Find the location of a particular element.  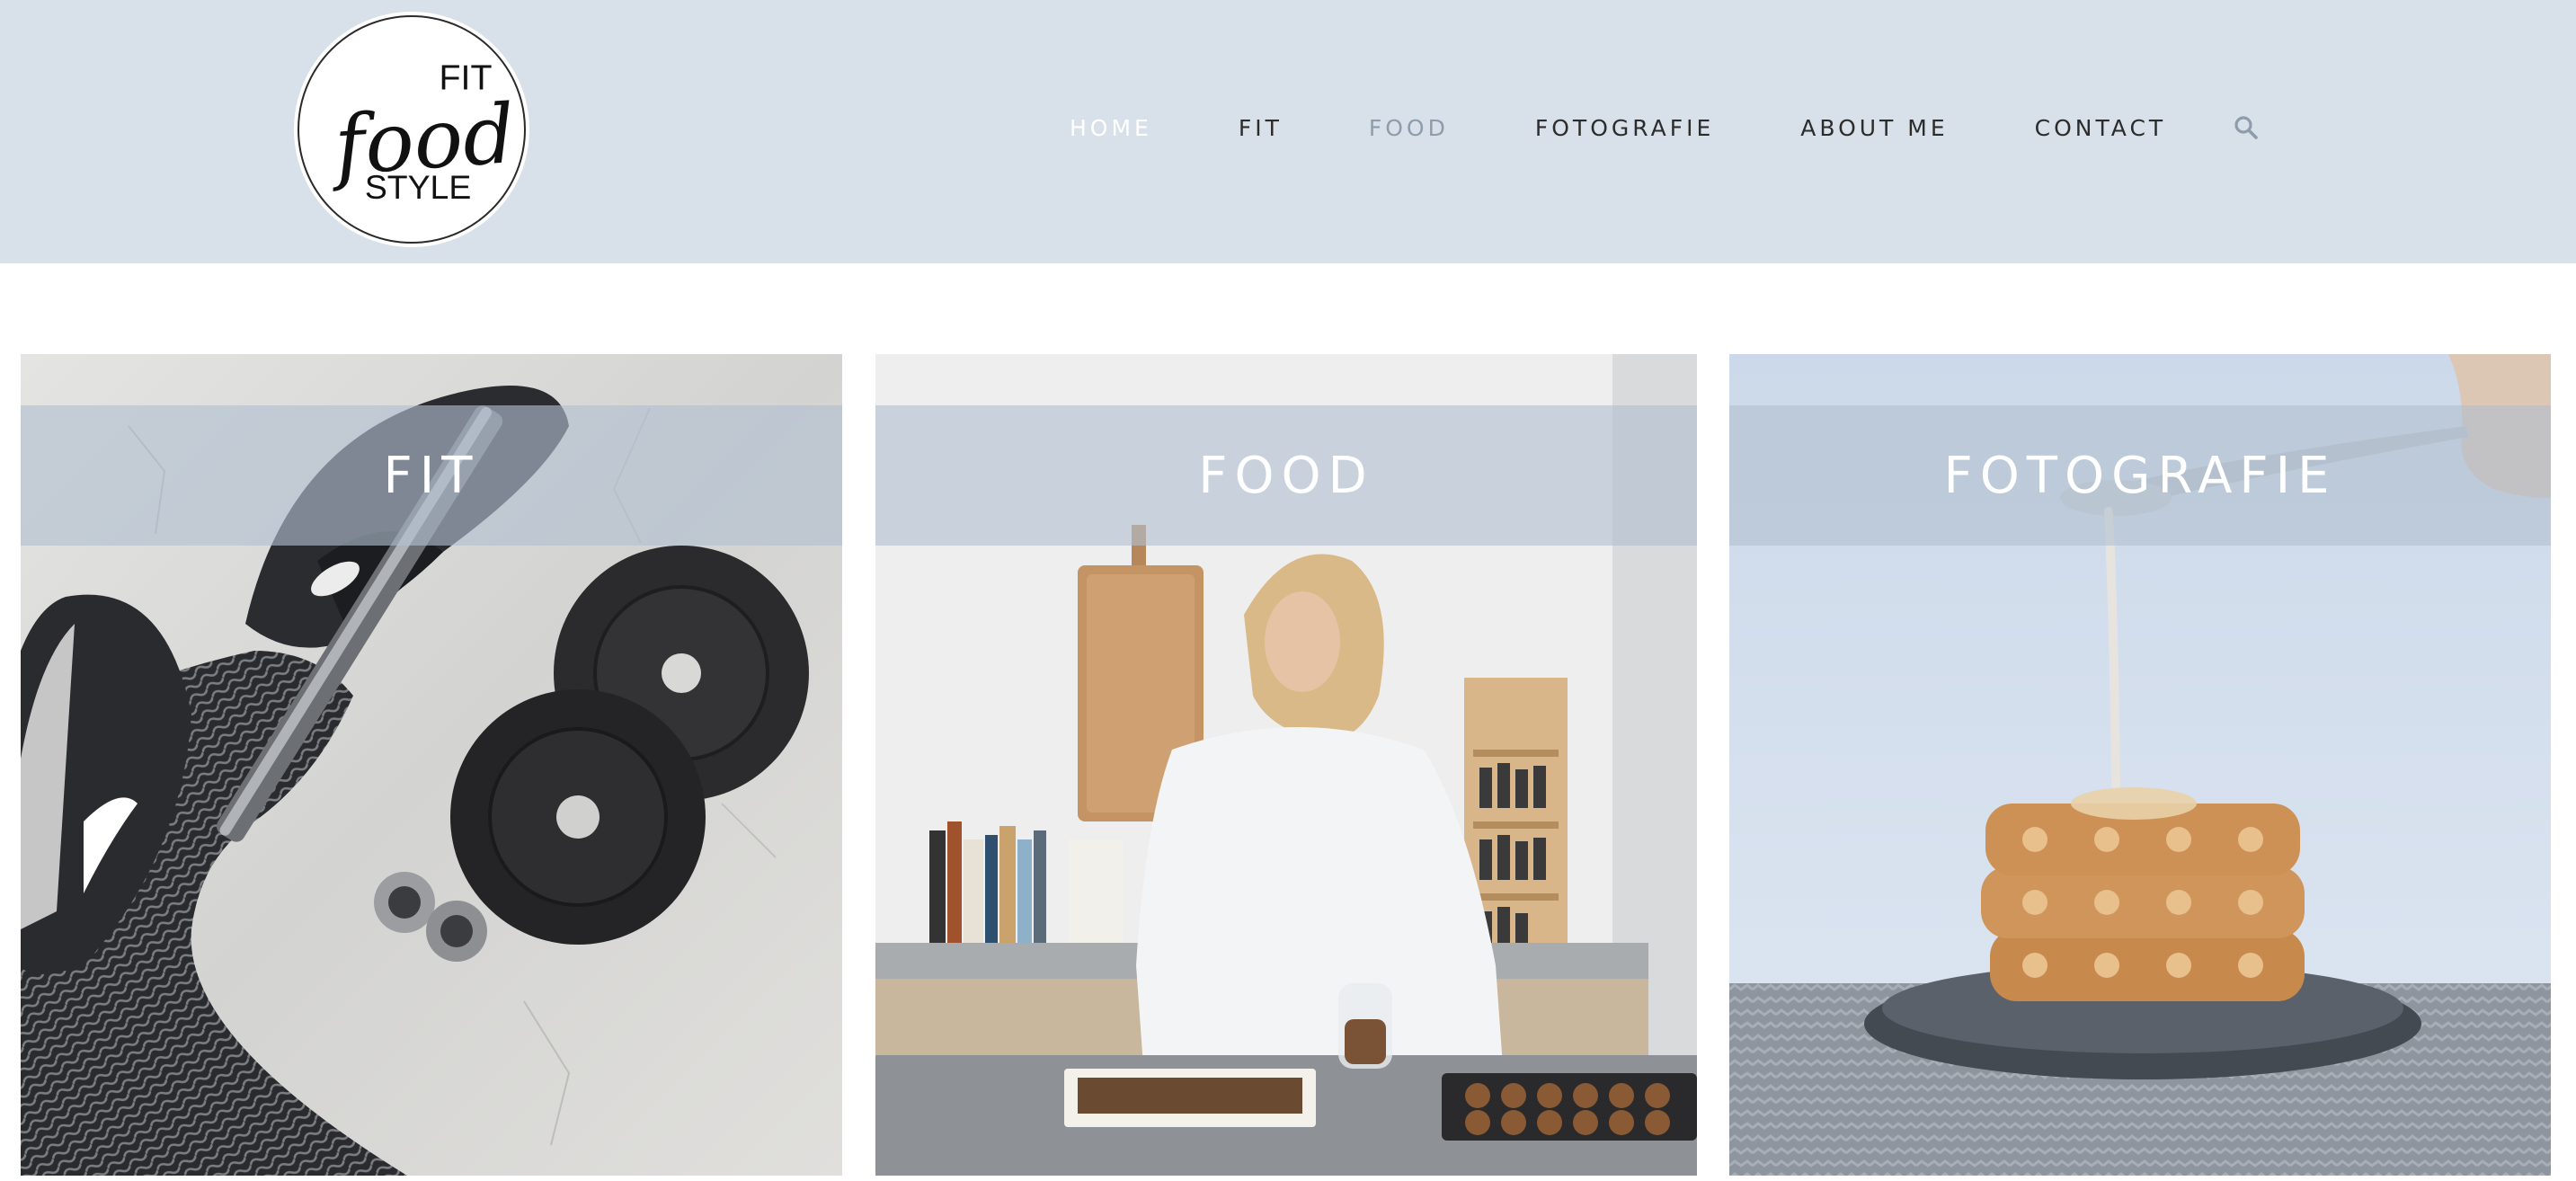

nav-contact: CONTACT is located at coordinates (2101, 128).